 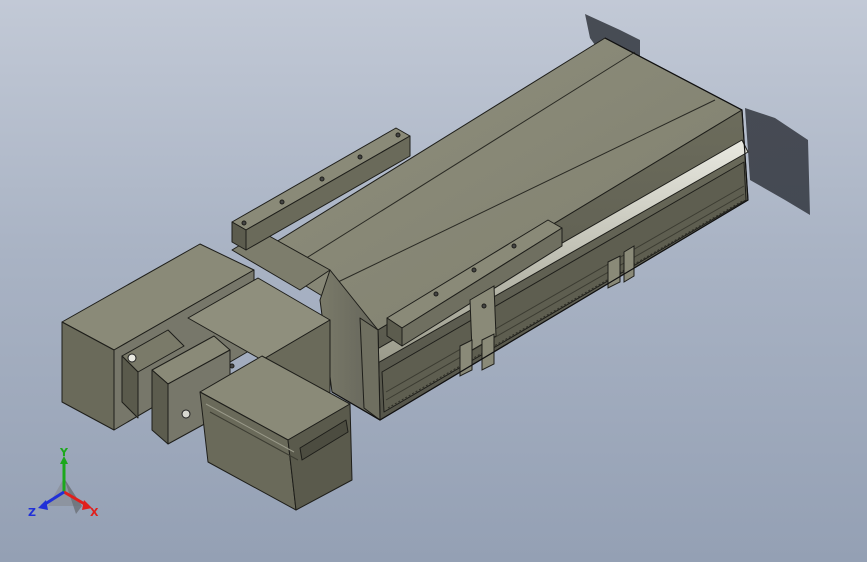 What do you see at coordinates (64, 453) in the screenshot?
I see `y-axis-label: Y` at bounding box center [64, 453].